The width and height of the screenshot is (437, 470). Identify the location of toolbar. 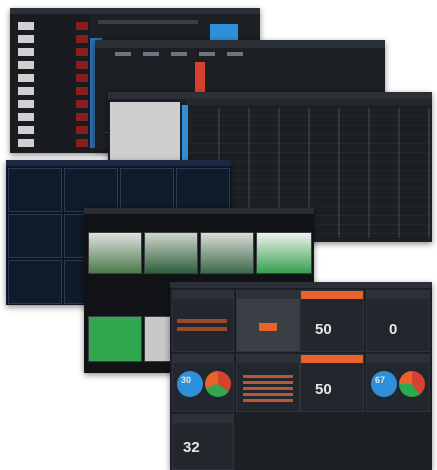
(309, 102).